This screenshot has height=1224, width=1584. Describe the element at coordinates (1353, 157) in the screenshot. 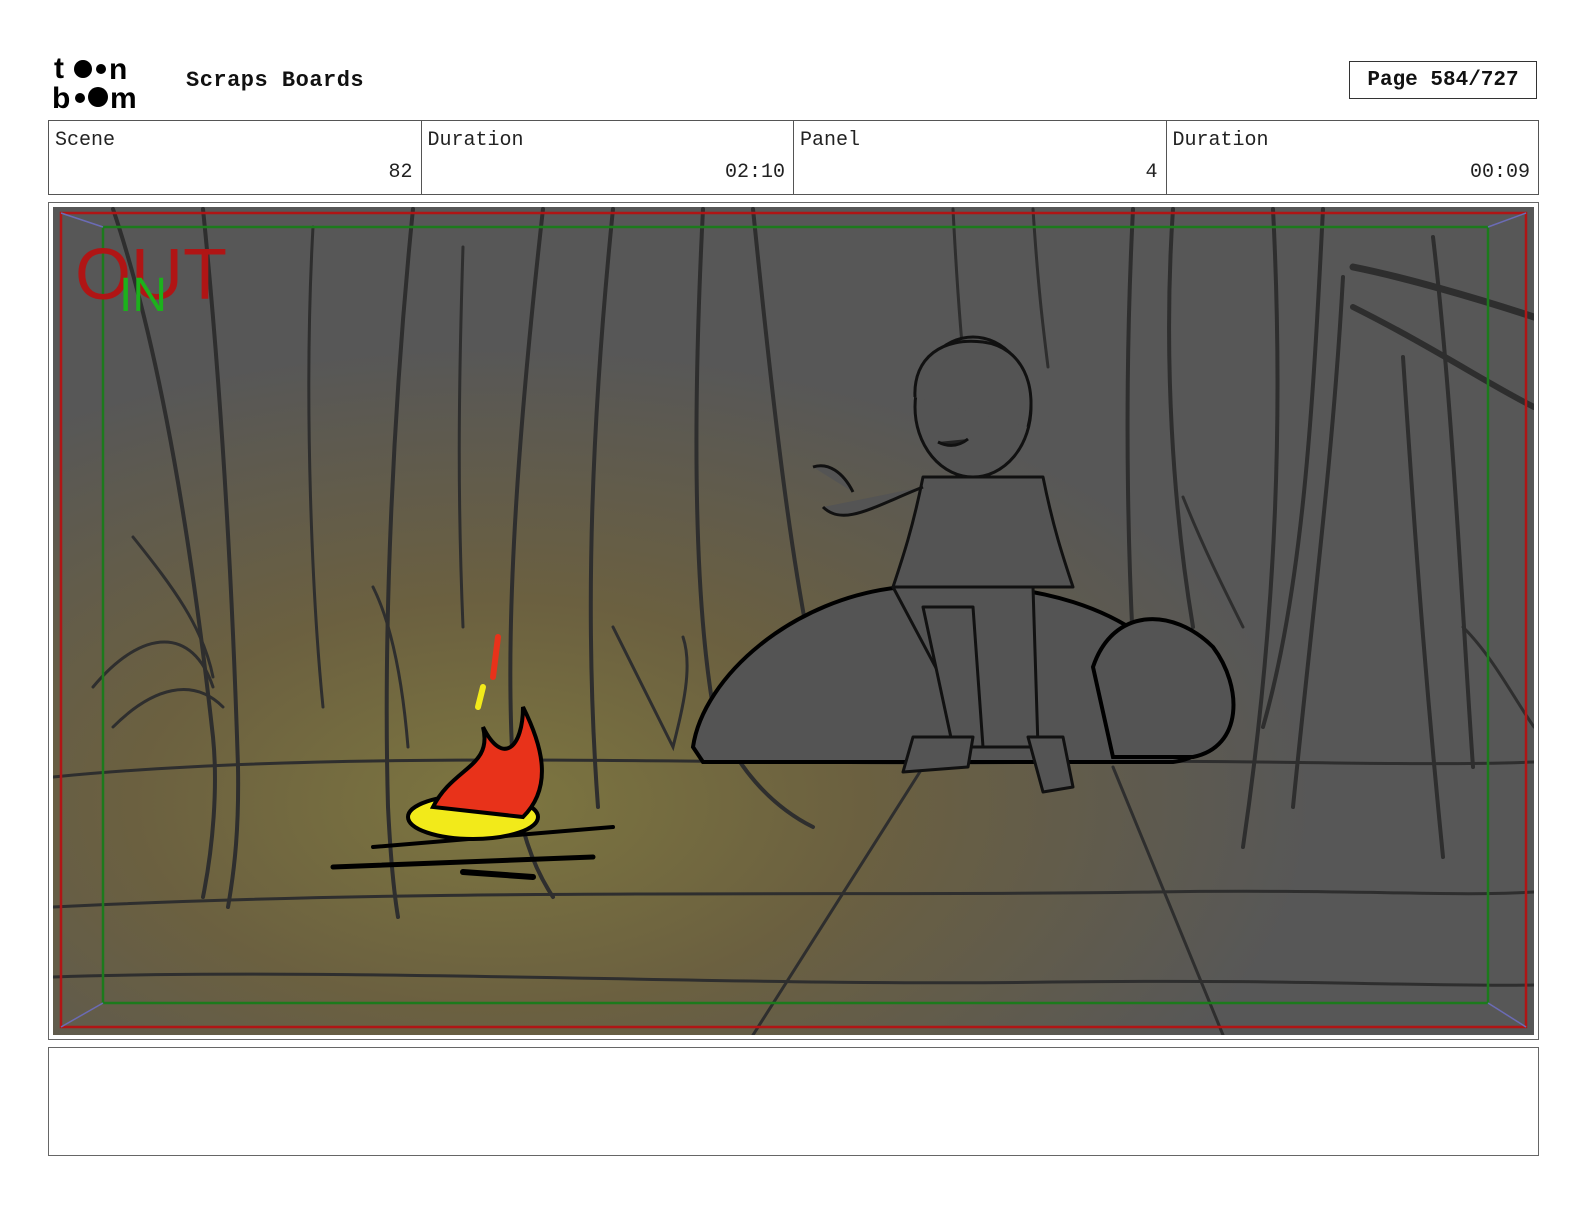

I see `panel-duration-cell: Duration 00:09` at that location.